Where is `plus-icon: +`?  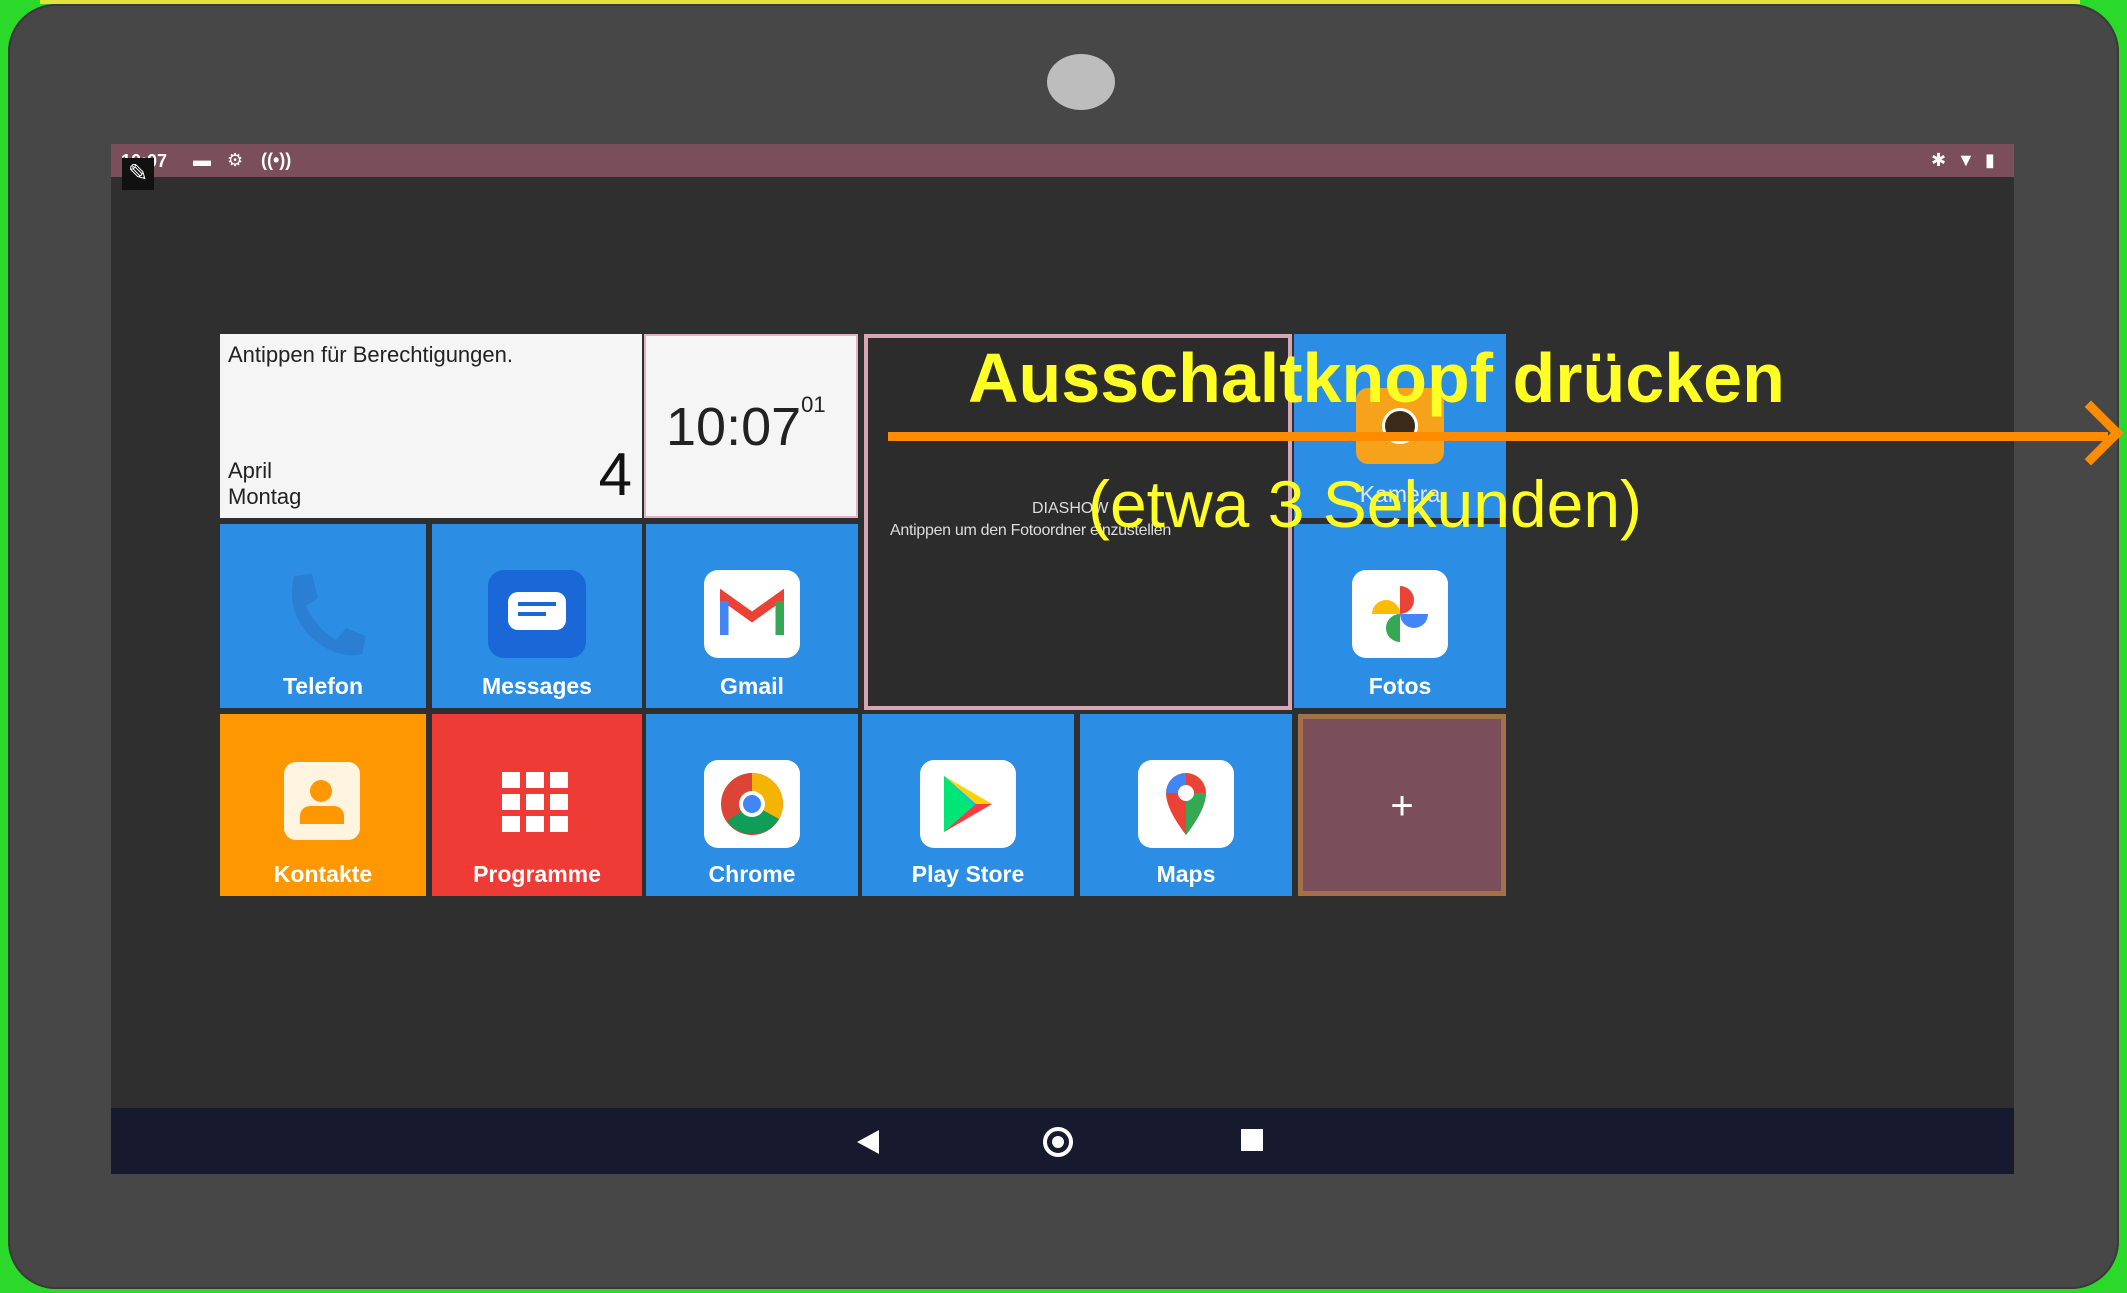 plus-icon: + is located at coordinates (1402, 806).